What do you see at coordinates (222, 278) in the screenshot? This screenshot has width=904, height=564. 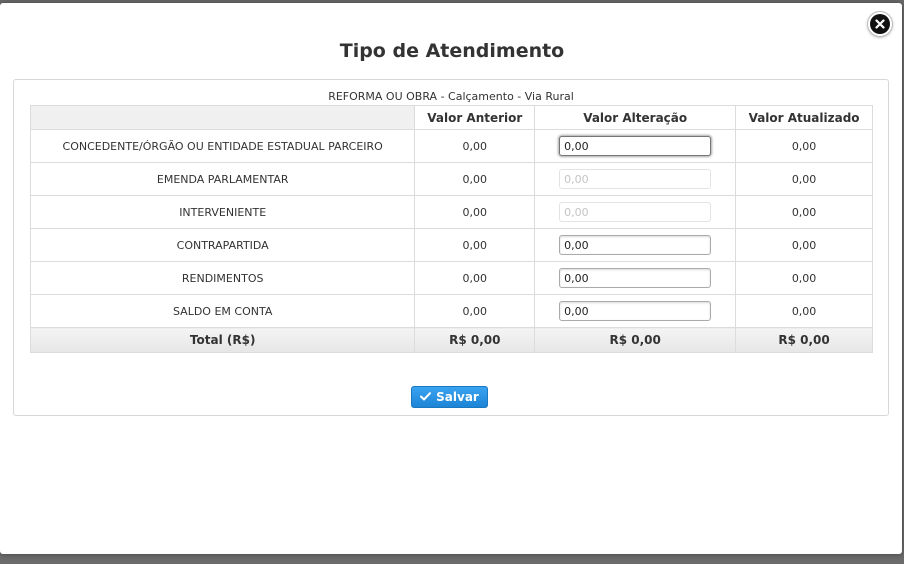 I see `row-label: RENDIMENTOS` at bounding box center [222, 278].